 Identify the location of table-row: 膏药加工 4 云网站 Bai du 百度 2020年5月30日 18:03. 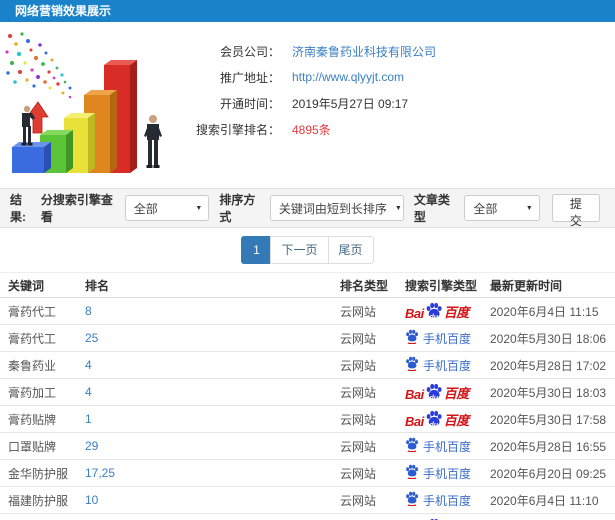
(307, 392).